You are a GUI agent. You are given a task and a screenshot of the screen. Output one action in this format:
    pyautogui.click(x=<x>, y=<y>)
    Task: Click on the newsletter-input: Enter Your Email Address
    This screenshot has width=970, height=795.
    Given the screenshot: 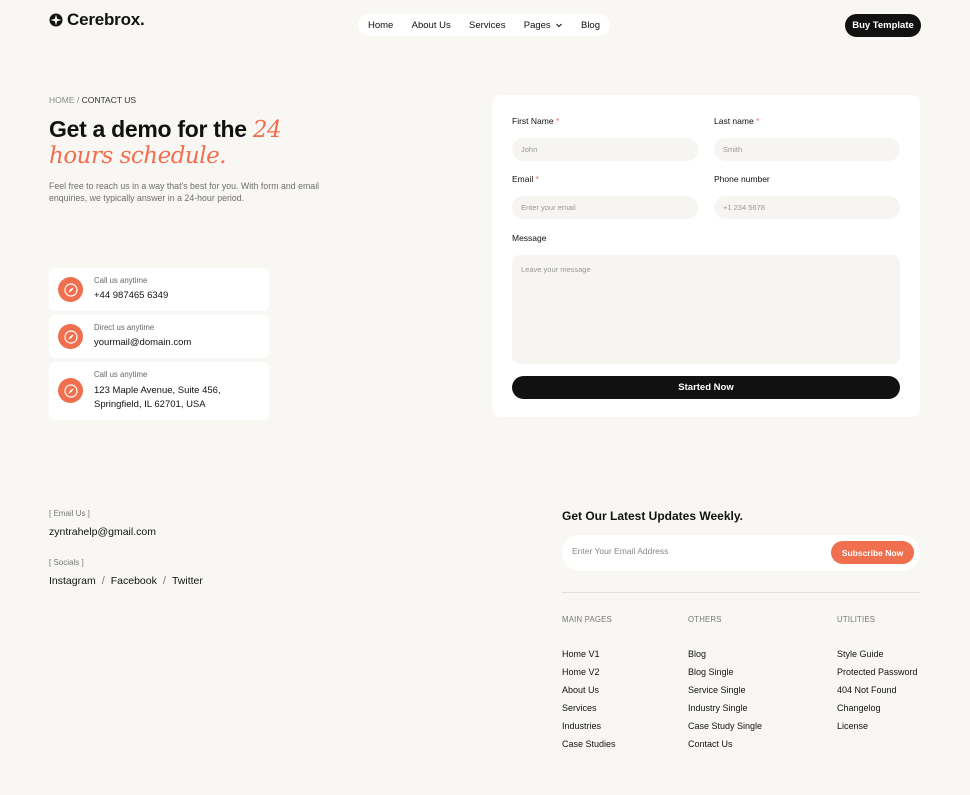 What is the action you would take?
    pyautogui.click(x=620, y=551)
    